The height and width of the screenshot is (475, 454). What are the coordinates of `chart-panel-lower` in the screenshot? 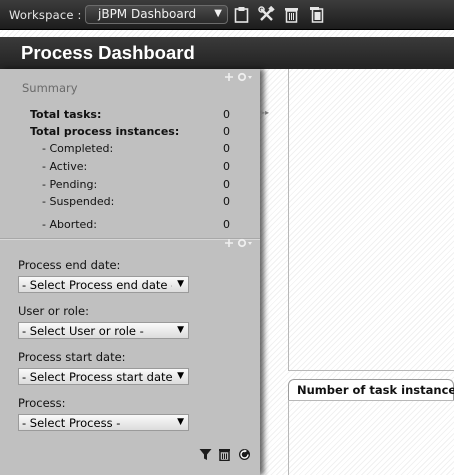 It's located at (371, 437).